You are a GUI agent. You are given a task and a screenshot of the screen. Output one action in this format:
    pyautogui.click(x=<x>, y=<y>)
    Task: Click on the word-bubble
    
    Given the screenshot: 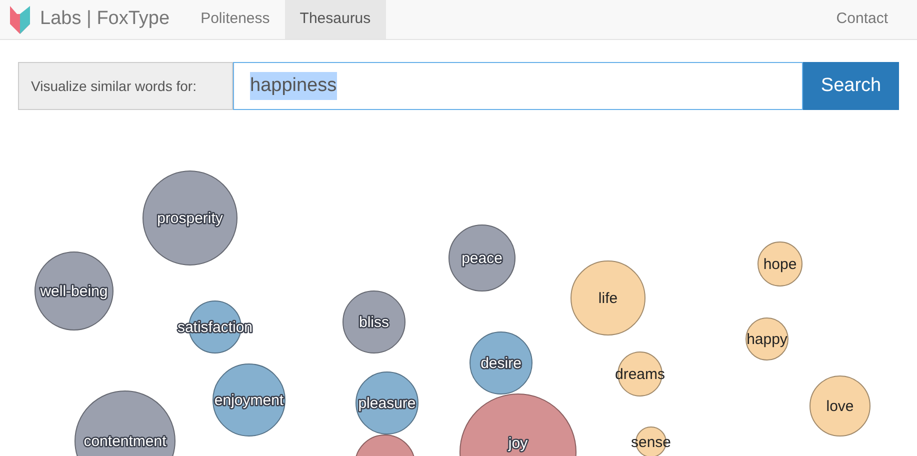 What is the action you would take?
    pyautogui.click(x=385, y=445)
    